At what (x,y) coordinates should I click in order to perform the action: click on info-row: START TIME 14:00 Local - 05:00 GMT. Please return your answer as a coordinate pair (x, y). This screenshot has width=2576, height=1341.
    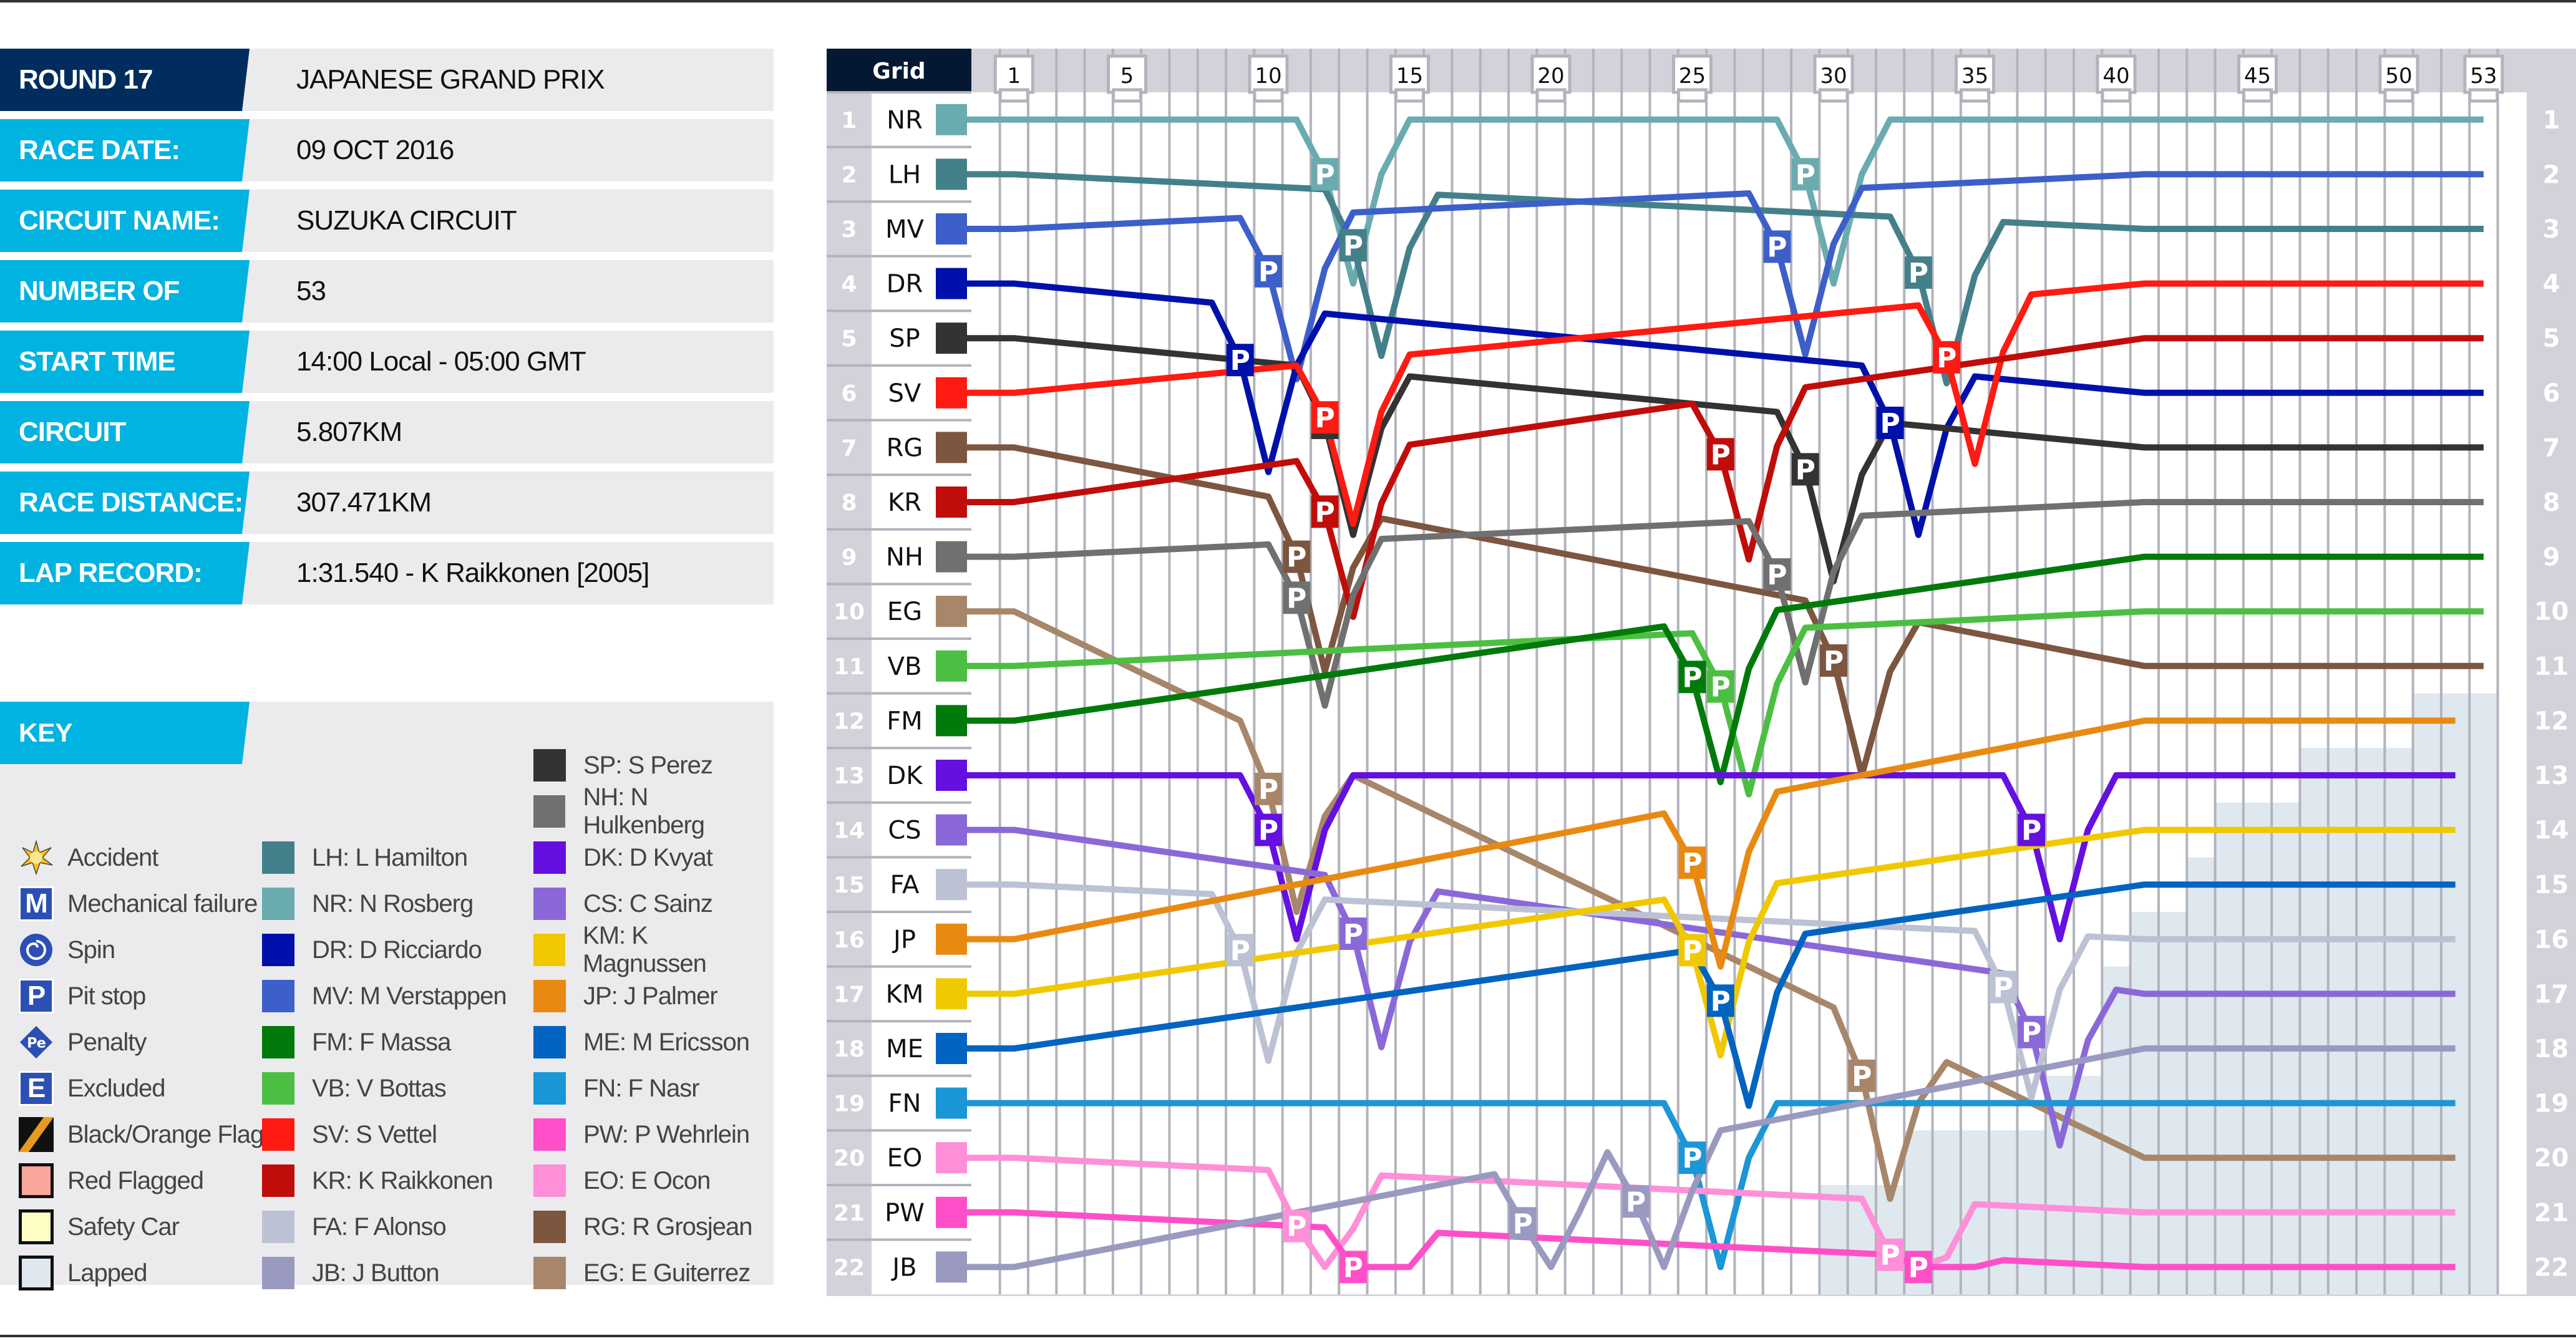
    Looking at the image, I should click on (387, 362).